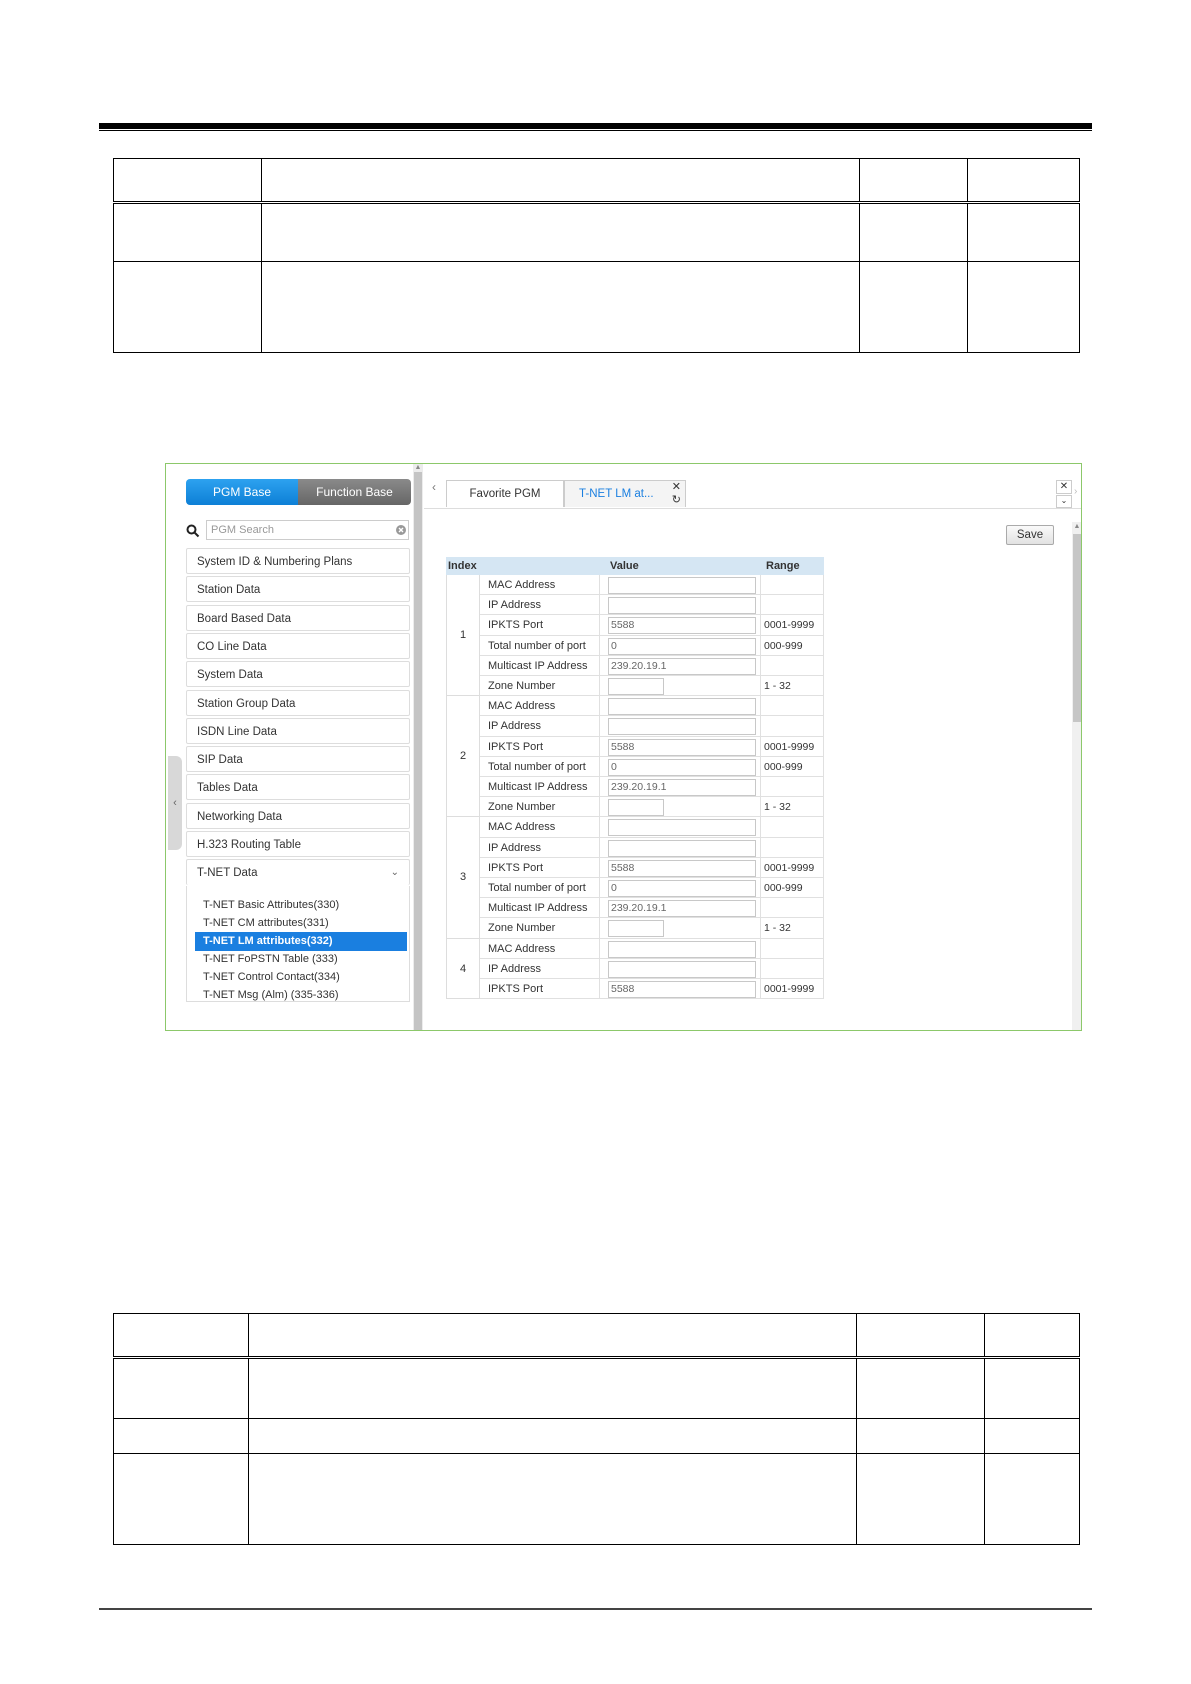 This screenshot has width=1191, height=1684. I want to click on tab-label: Favorite PGM, so click(505, 494).